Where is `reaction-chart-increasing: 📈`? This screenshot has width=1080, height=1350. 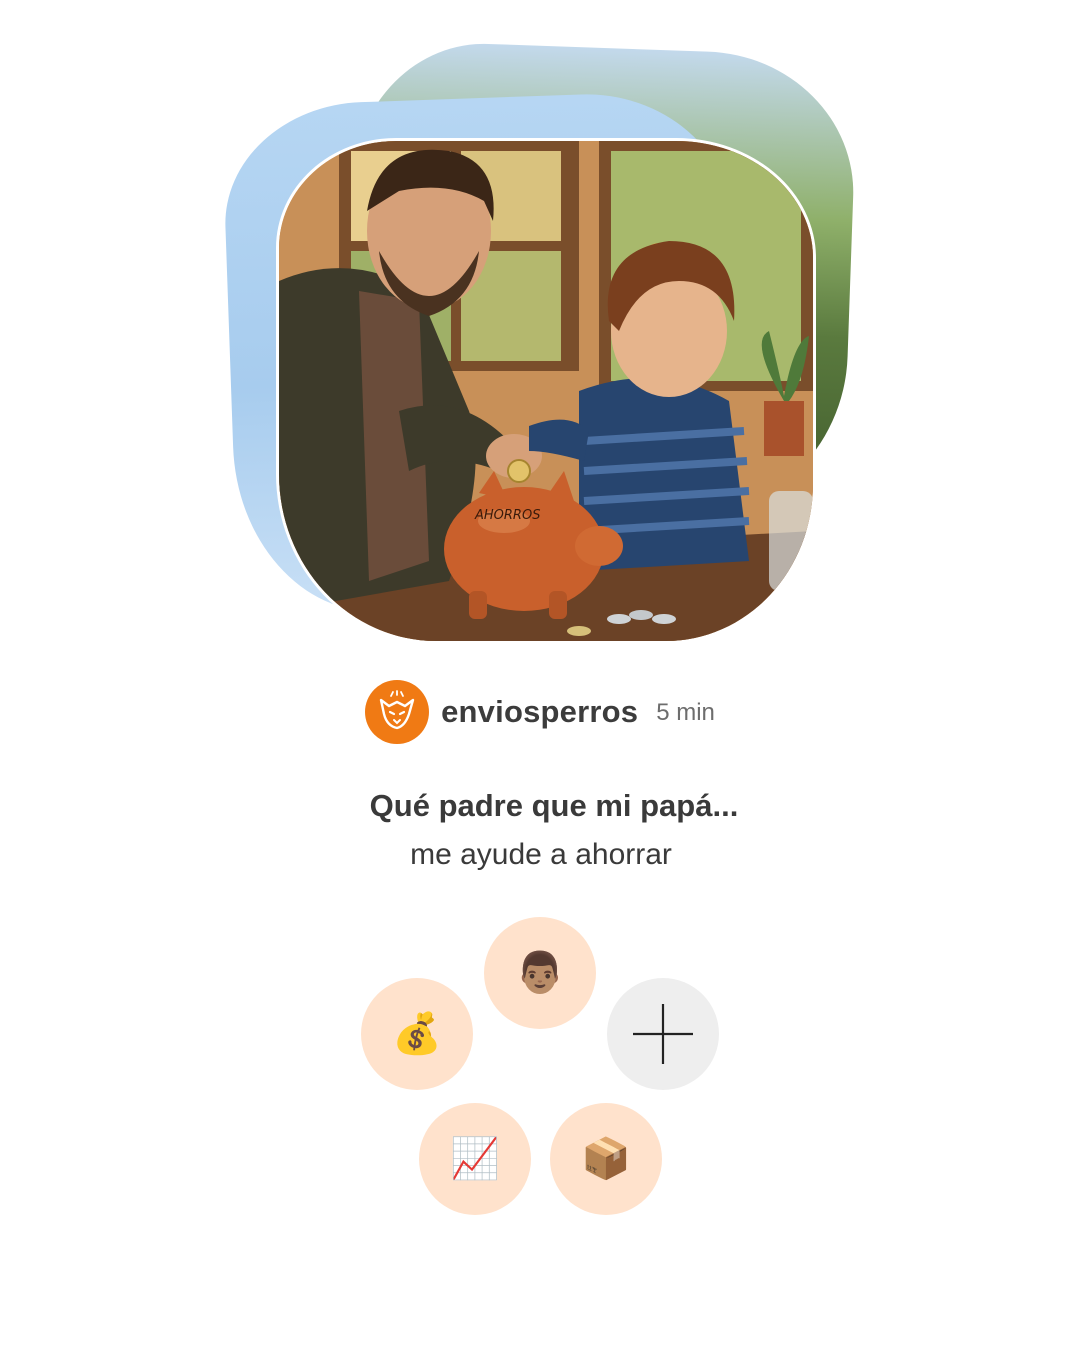 reaction-chart-increasing: 📈 is located at coordinates (475, 1159).